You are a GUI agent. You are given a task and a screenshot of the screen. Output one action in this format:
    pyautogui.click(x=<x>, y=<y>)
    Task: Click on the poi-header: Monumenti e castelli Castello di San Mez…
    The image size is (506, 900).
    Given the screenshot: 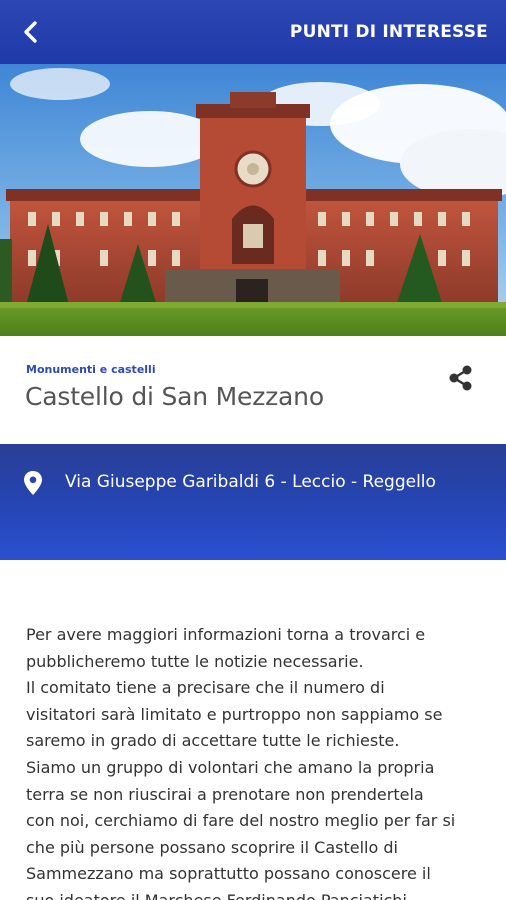 What is the action you would take?
    pyautogui.click(x=253, y=390)
    